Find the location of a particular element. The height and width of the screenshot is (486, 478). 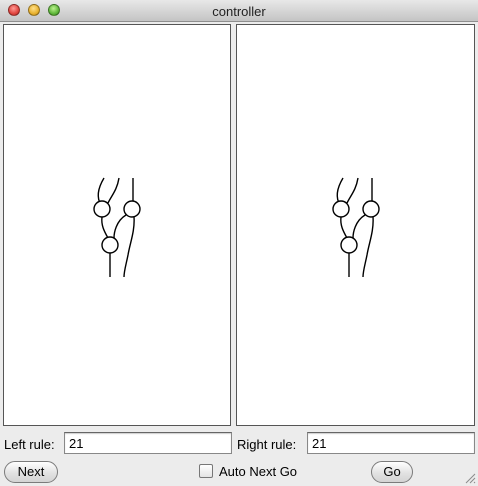

window-title: controller is located at coordinates (239, 11).